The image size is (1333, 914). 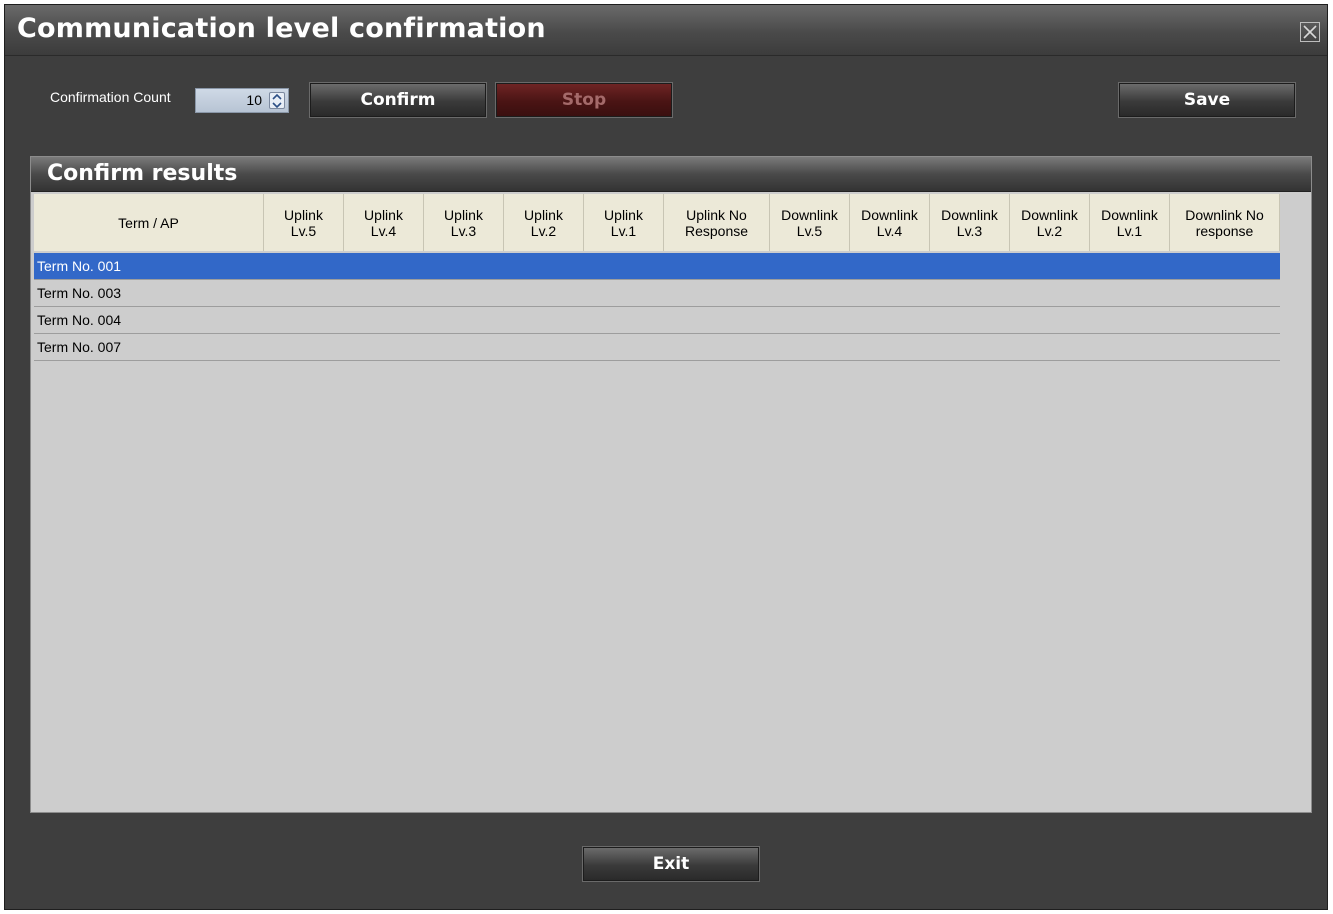 I want to click on column-header: Uplink Lv.2, so click(x=544, y=222).